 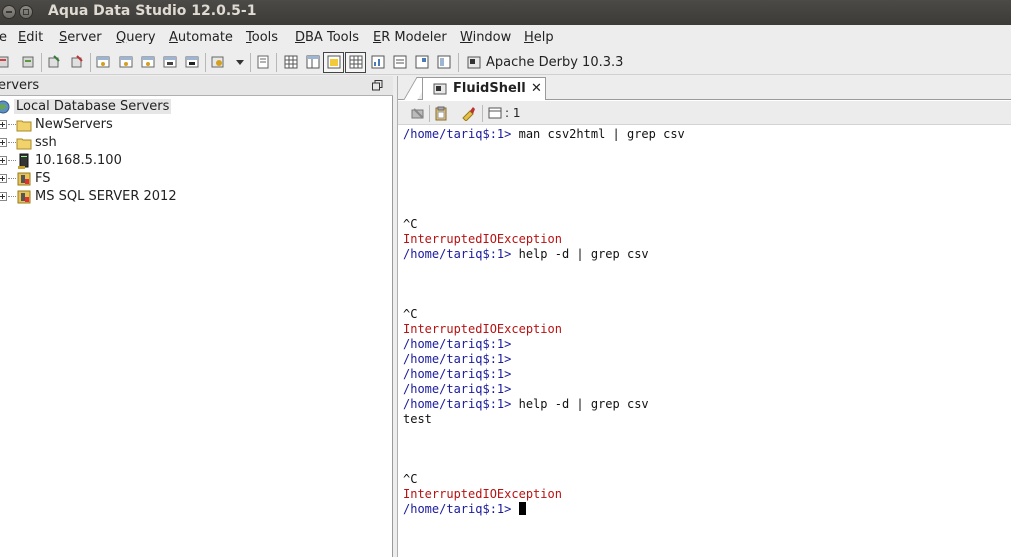 I want to click on shell-toolbar: : 1, so click(x=704, y=113).